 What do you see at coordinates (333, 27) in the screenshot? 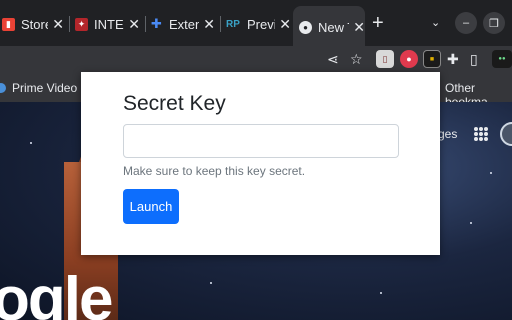
I see `tab-title: New T` at bounding box center [333, 27].